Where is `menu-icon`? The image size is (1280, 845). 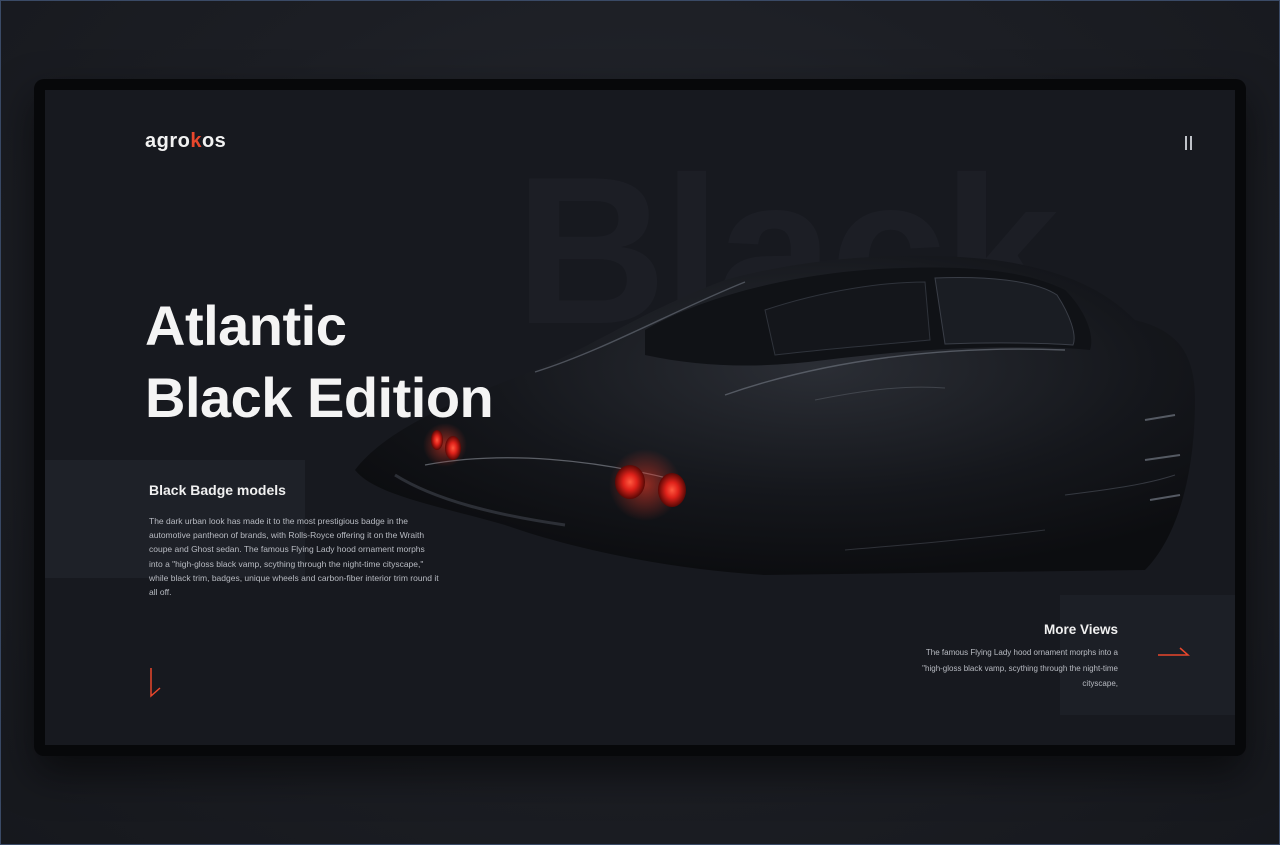
menu-icon is located at coordinates (1189, 143).